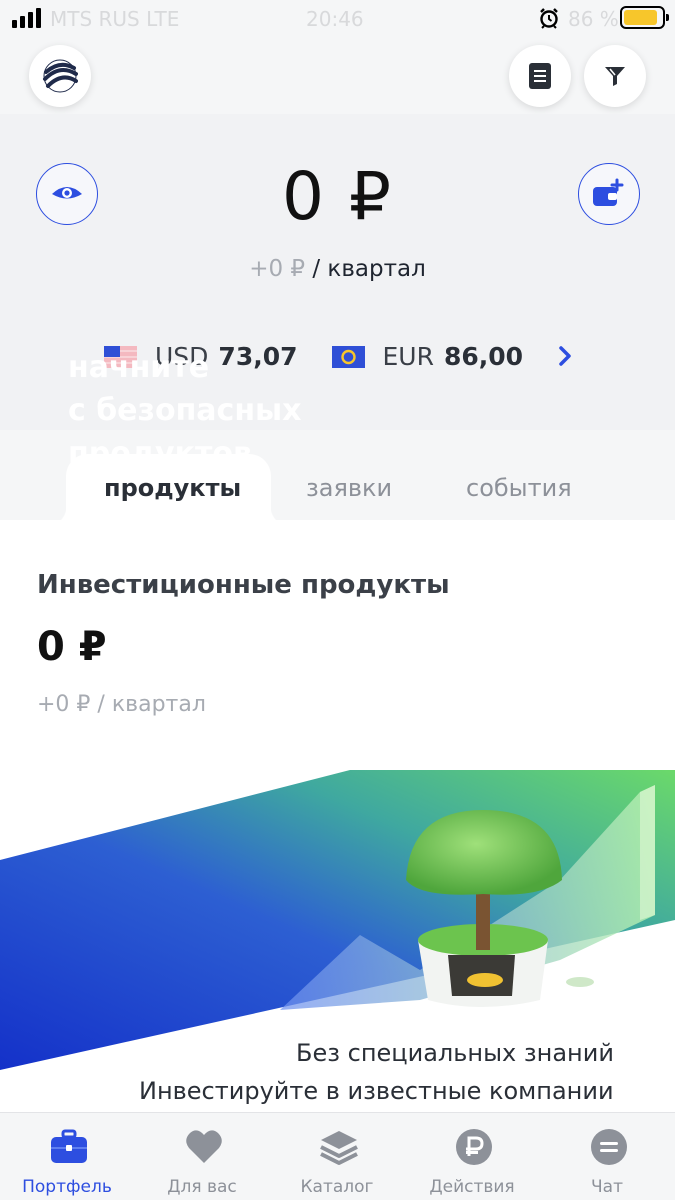 Image resolution: width=675 pixels, height=1200 pixels. I want to click on bottom-tab-bar: Портфель Для вас Каталог Действия Чат, so click(337, 1156).